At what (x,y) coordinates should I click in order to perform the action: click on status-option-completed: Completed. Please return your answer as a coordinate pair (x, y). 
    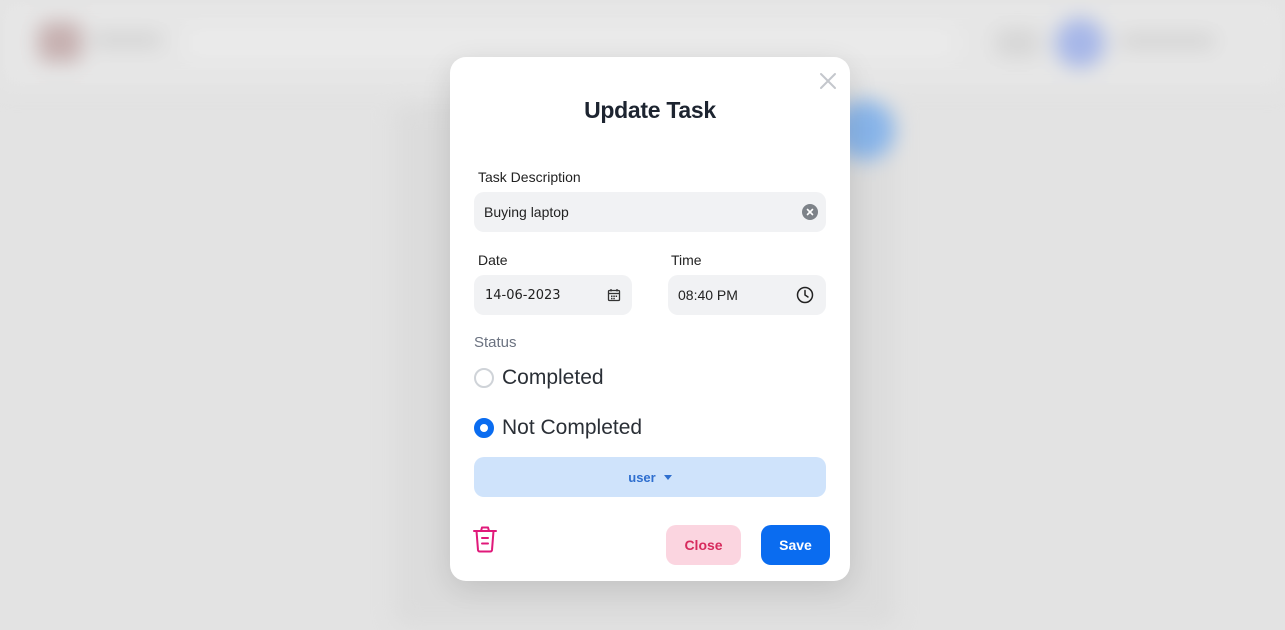
    Looking at the image, I should click on (539, 378).